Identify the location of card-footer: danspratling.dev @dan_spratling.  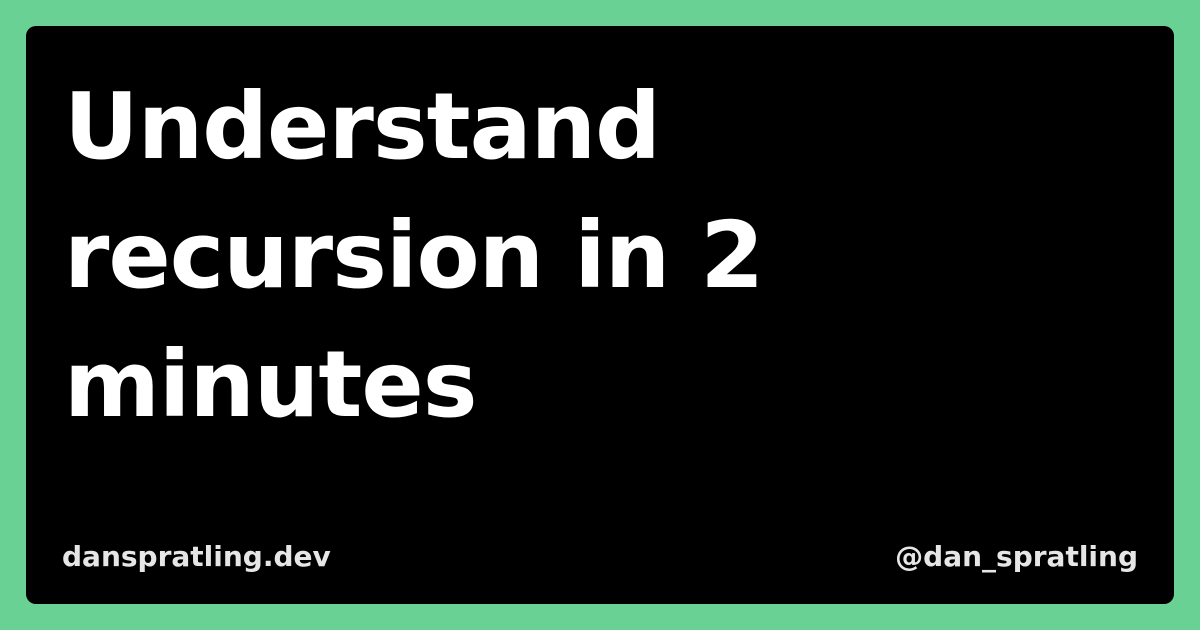
(600, 557).